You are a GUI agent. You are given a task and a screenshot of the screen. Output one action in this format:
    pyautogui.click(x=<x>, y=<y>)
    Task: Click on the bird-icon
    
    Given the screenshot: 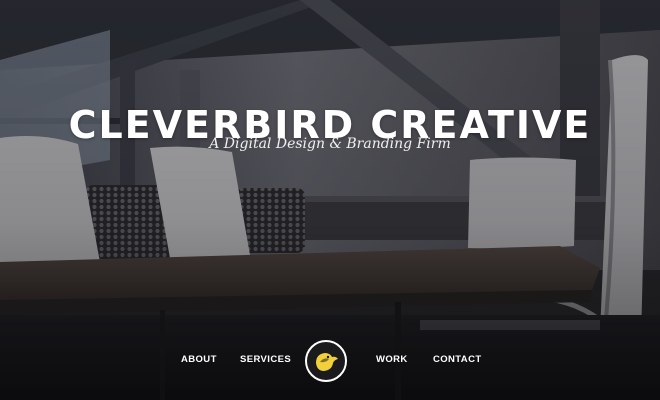 What is the action you would take?
    pyautogui.click(x=327, y=362)
    